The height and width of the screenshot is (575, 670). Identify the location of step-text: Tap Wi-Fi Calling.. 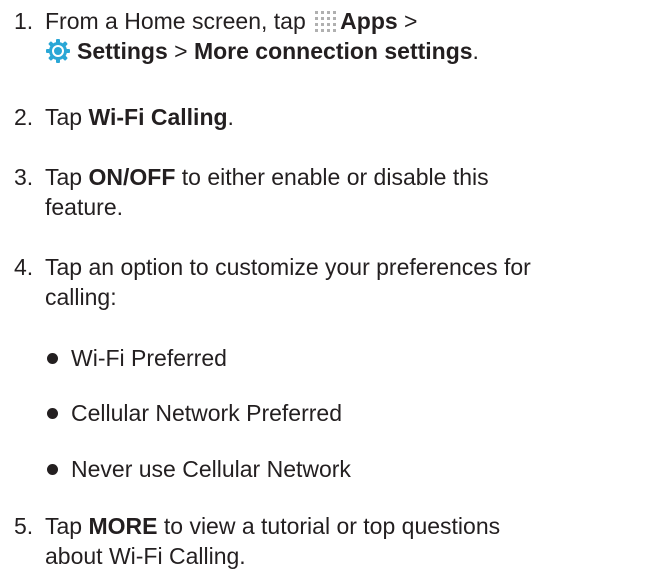
(355, 117).